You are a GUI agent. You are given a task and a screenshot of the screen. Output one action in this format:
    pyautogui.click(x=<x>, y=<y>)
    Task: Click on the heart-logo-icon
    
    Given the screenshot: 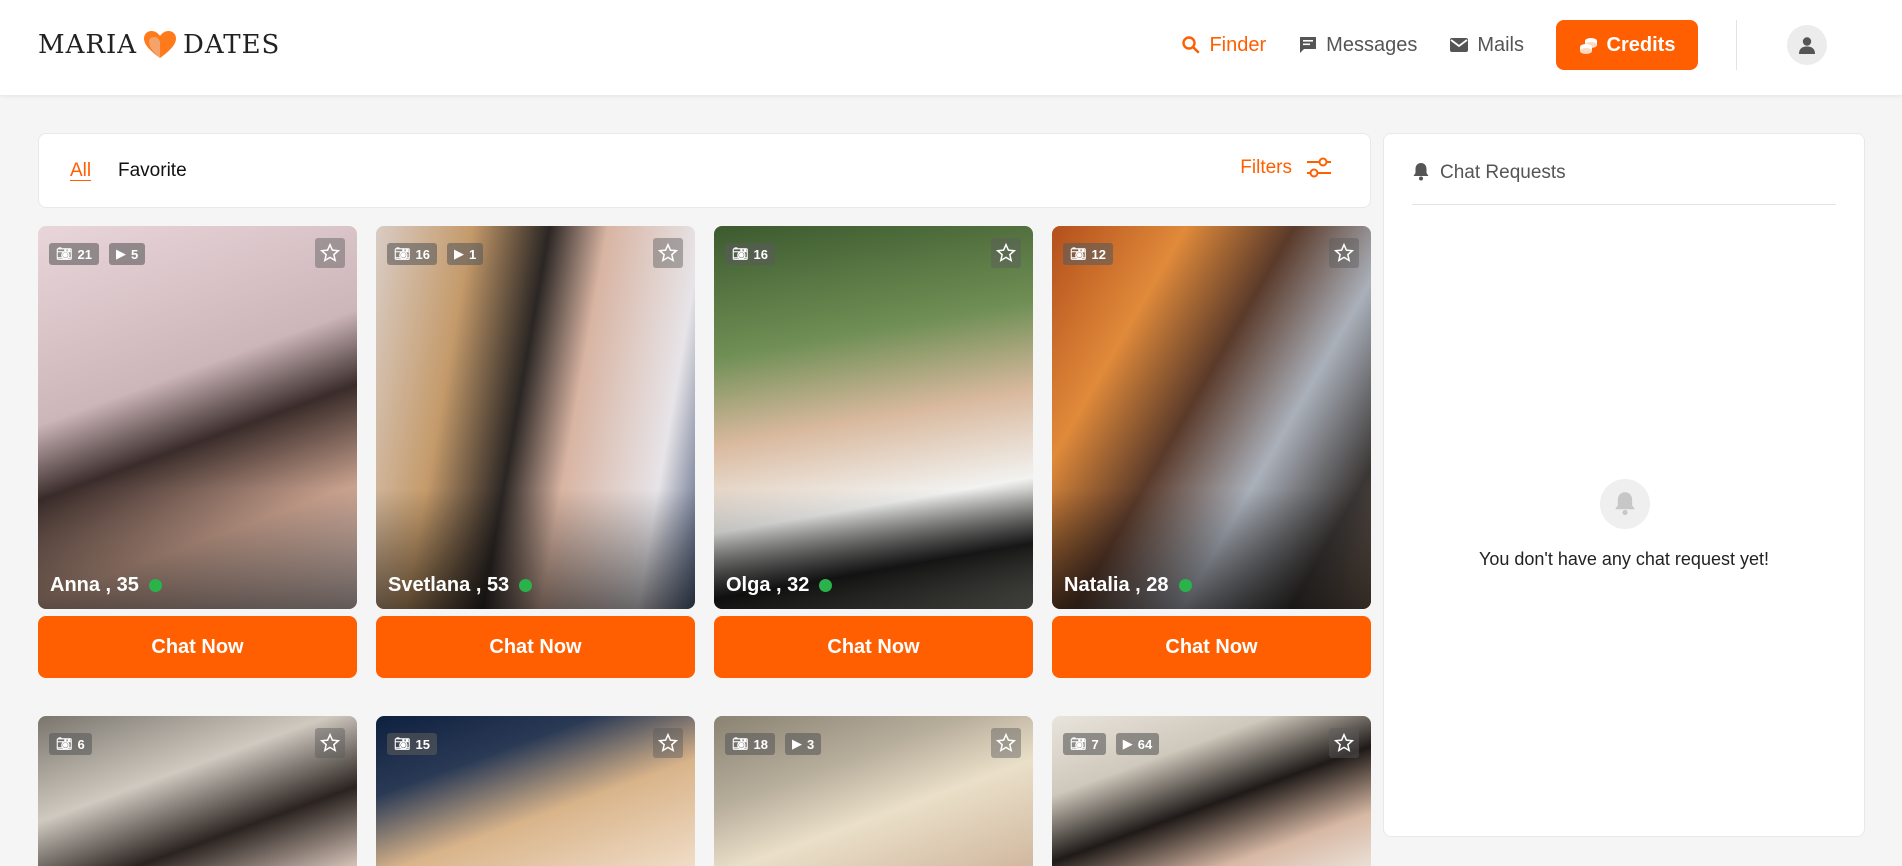 What is the action you would take?
    pyautogui.click(x=160, y=45)
    